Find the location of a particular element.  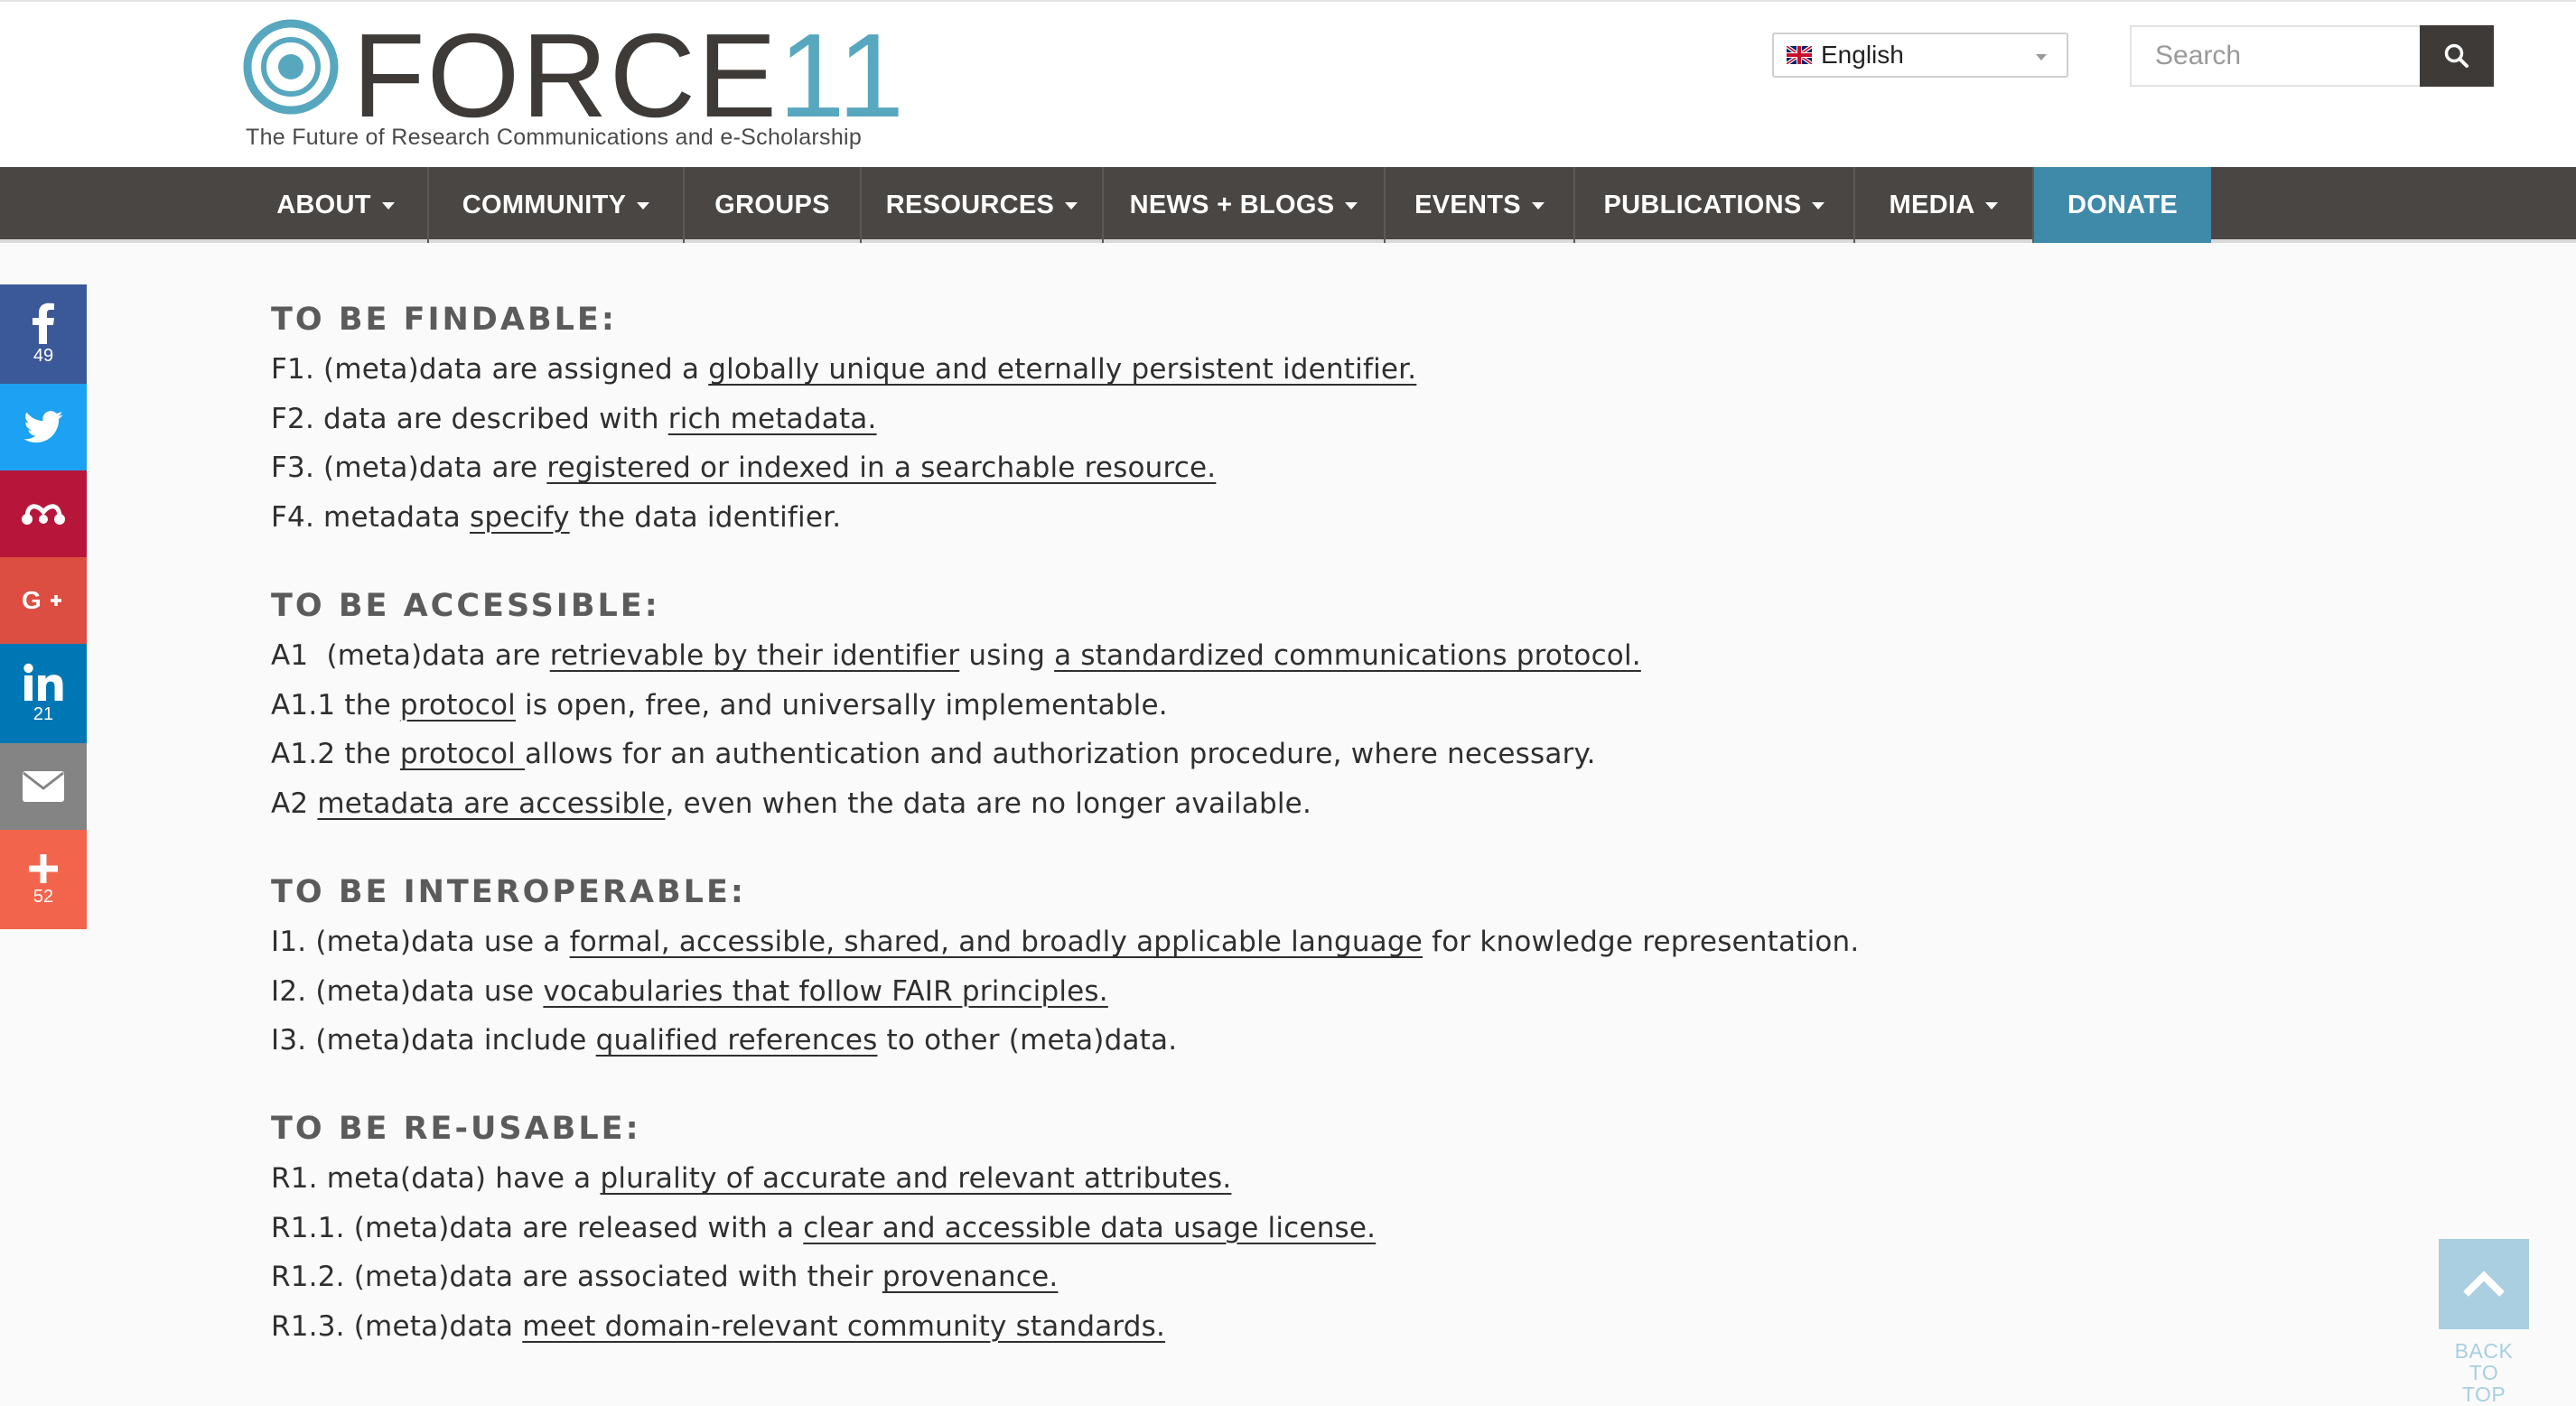

nav-media: MEDIA is located at coordinates (1944, 205).